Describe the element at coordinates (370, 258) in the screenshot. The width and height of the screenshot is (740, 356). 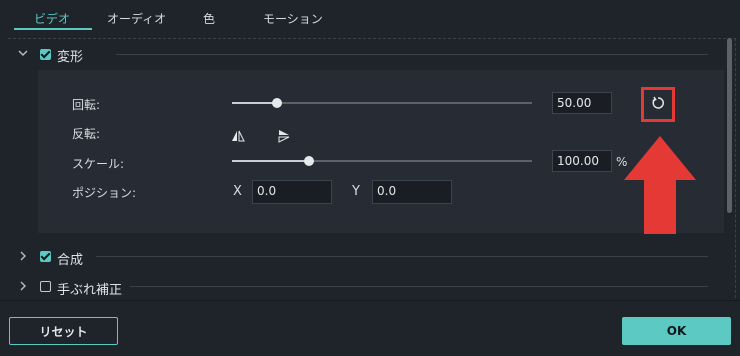
I see `section-composite-header: 合成` at that location.